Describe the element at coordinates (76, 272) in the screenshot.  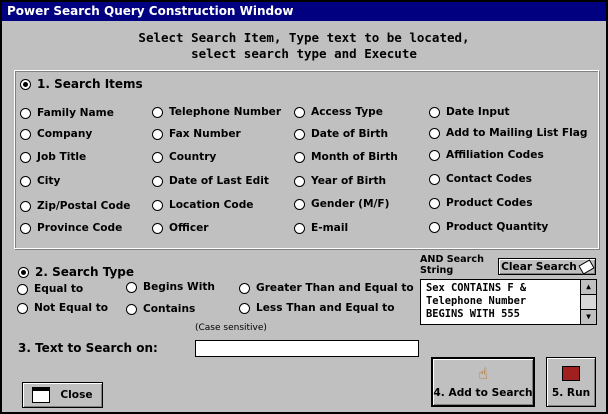
I see `search-type-header: 2. Search Type` at that location.